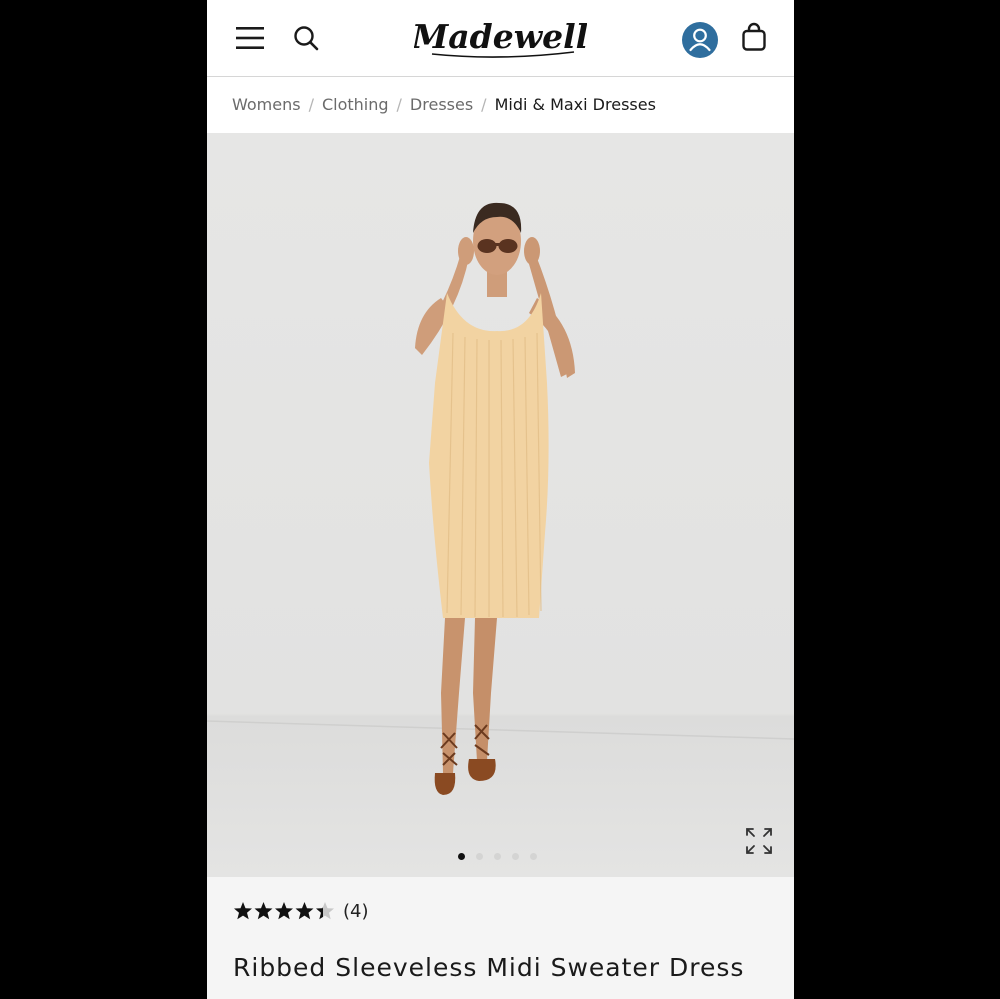 The image size is (1000, 999). I want to click on expand-image-icon, so click(759, 841).